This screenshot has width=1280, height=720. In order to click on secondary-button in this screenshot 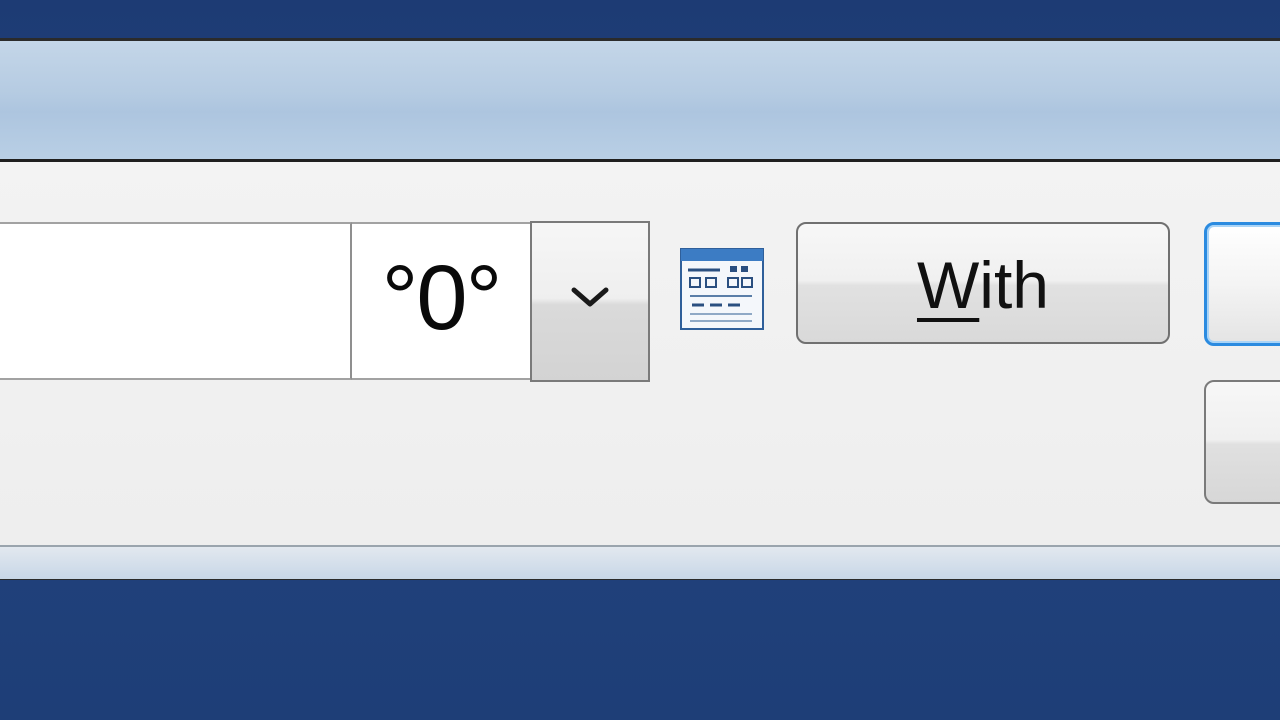, I will do `click(1242, 442)`.